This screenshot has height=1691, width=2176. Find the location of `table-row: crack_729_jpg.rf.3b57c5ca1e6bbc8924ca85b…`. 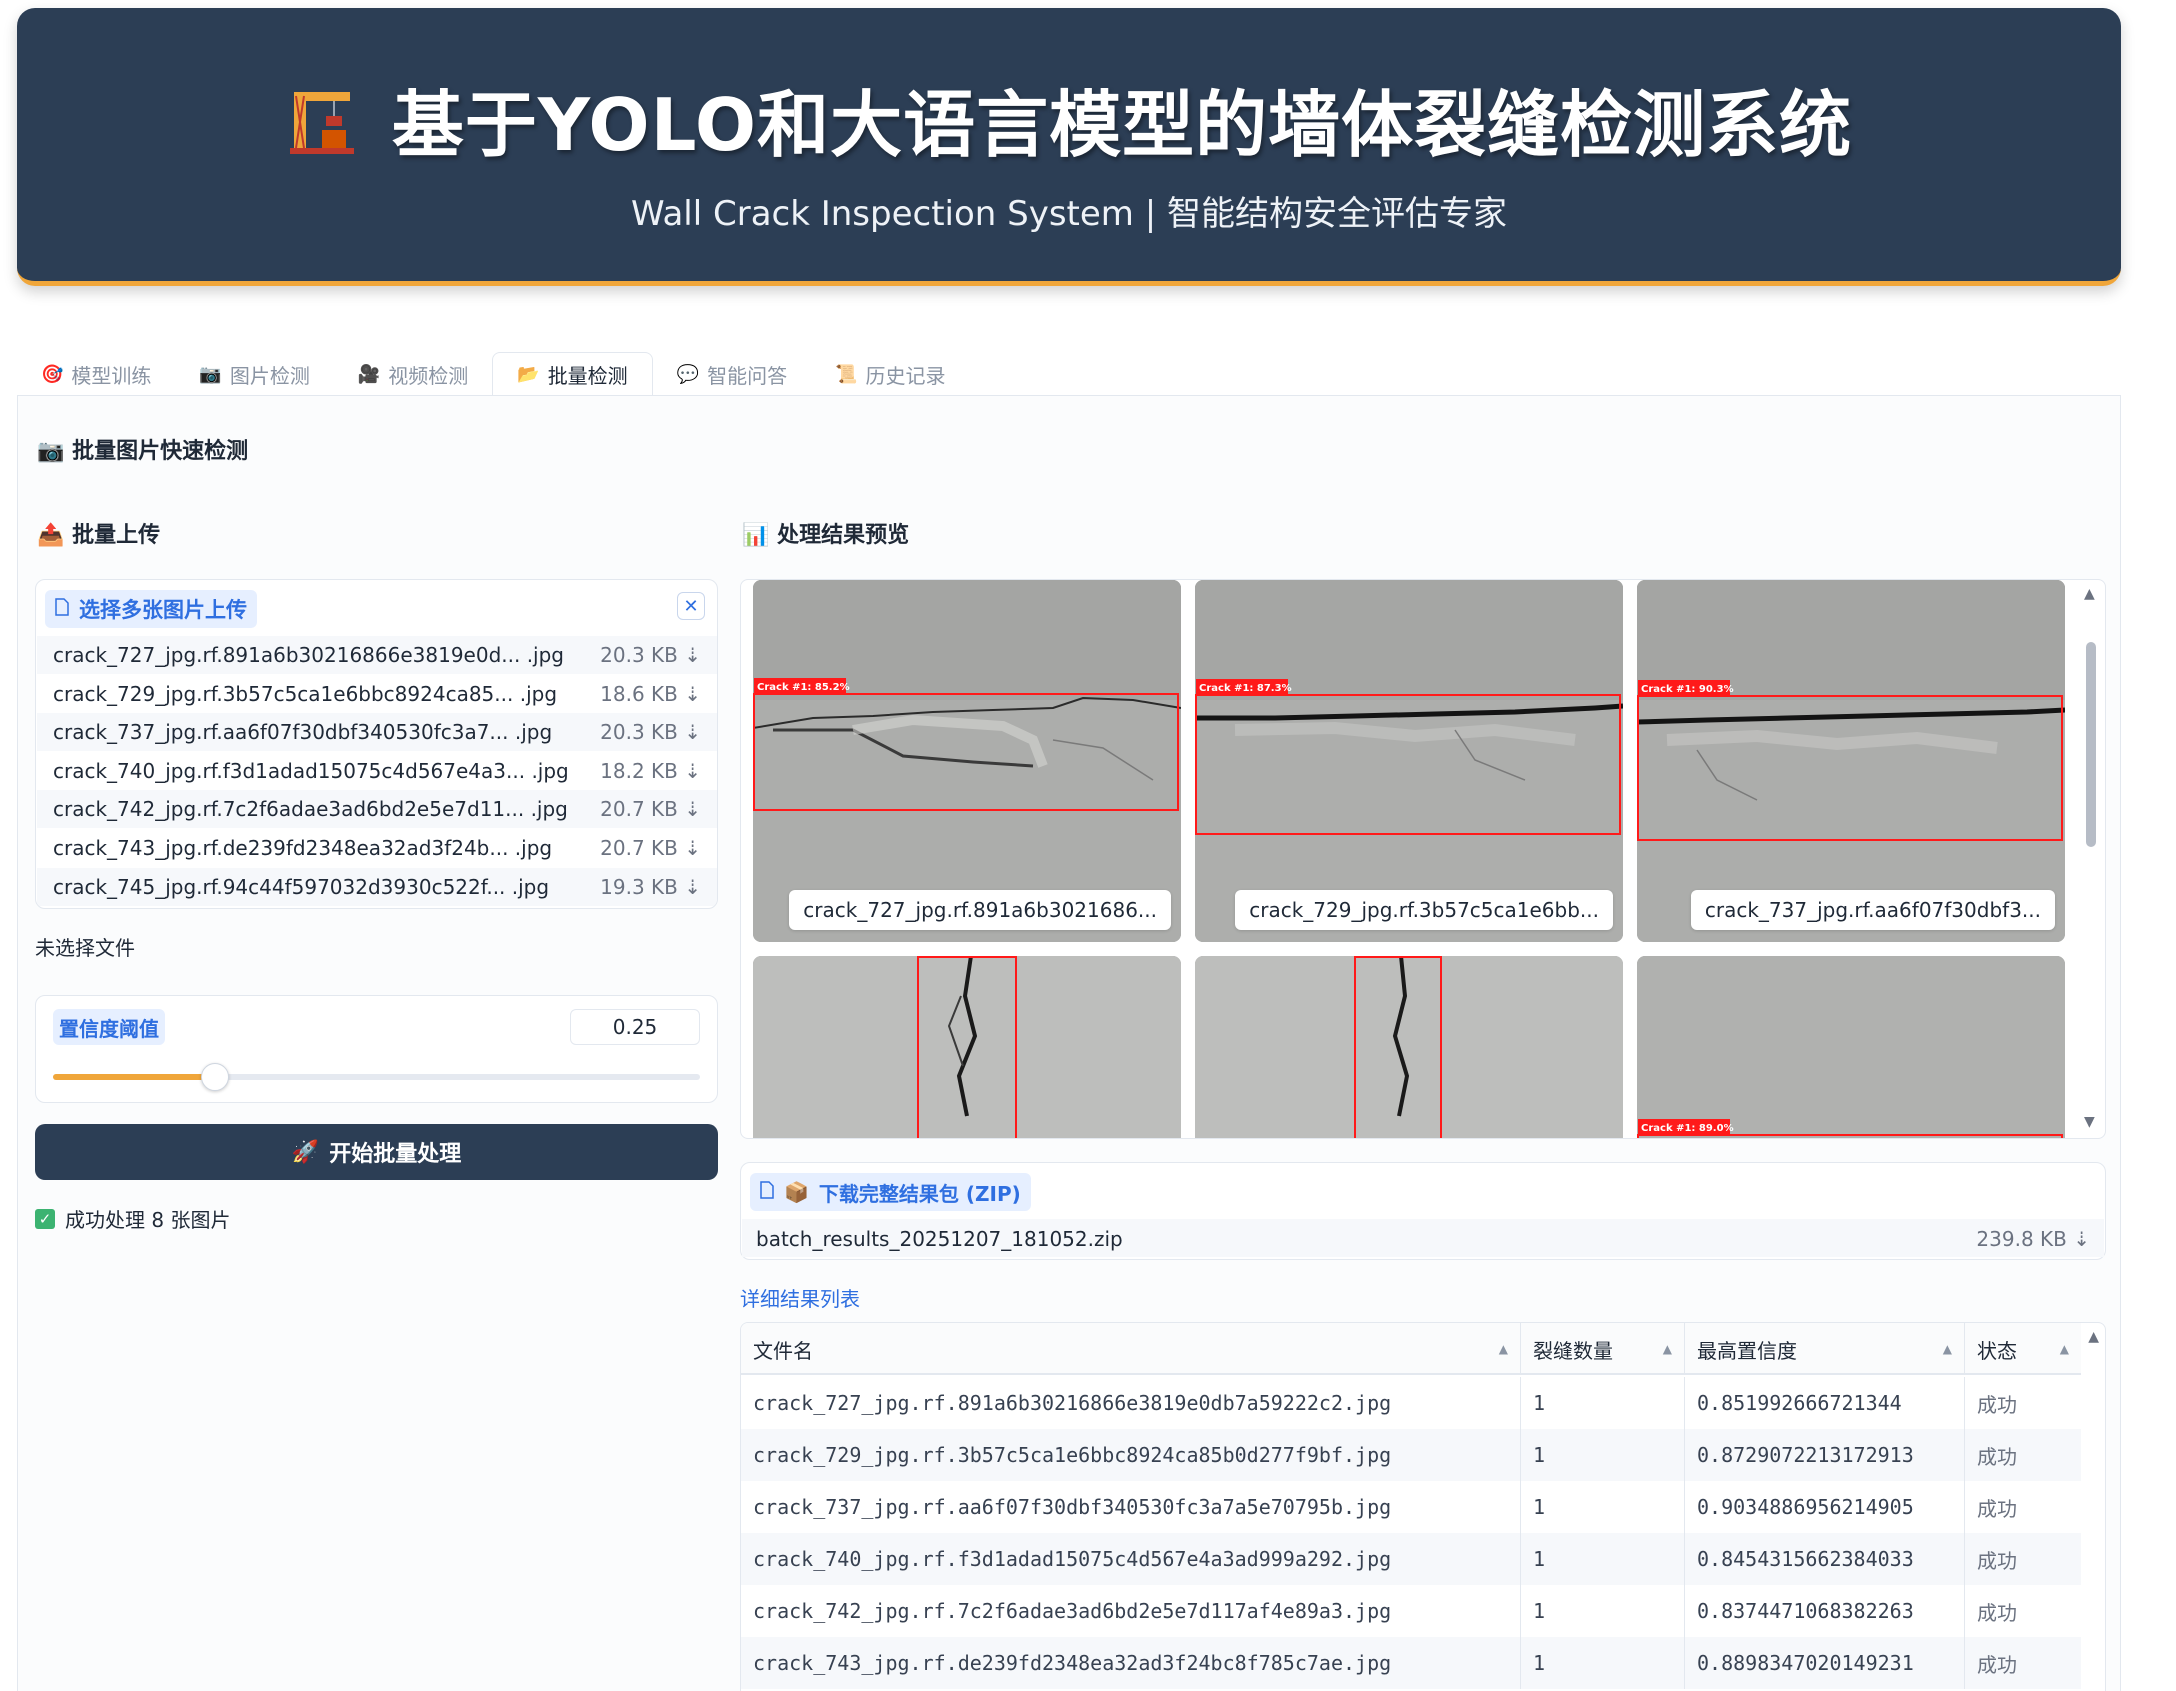

table-row: crack_729_jpg.rf.3b57c5ca1e6bbc8924ca85b… is located at coordinates (1411, 1455).